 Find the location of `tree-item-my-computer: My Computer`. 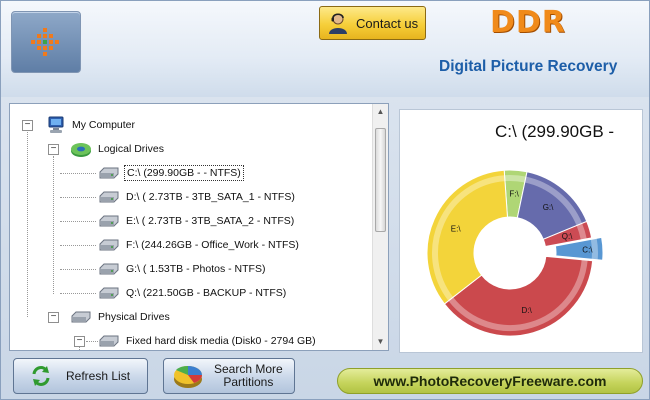

tree-item-my-computer: My Computer is located at coordinates (91, 125).